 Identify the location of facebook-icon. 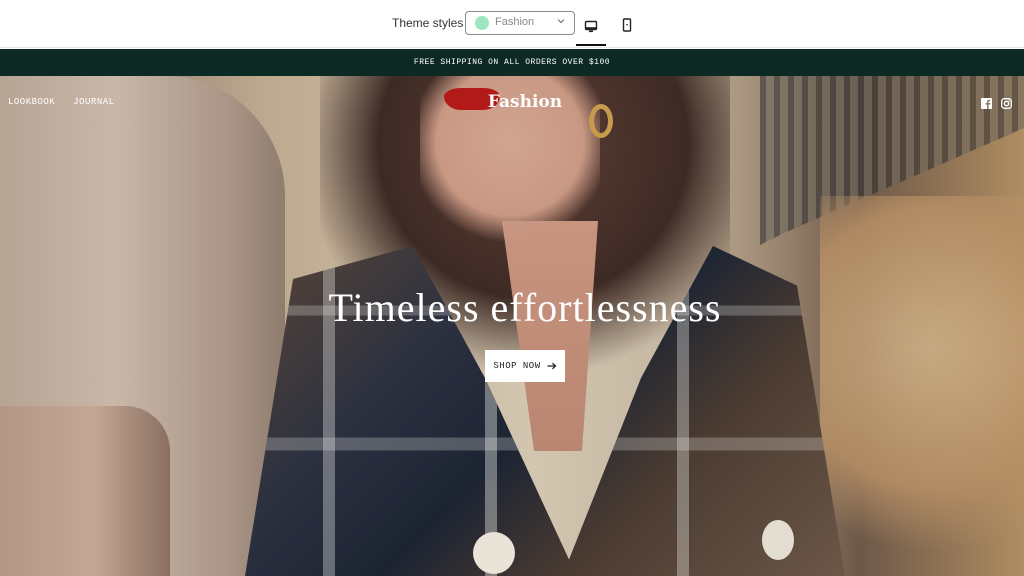
(986, 103).